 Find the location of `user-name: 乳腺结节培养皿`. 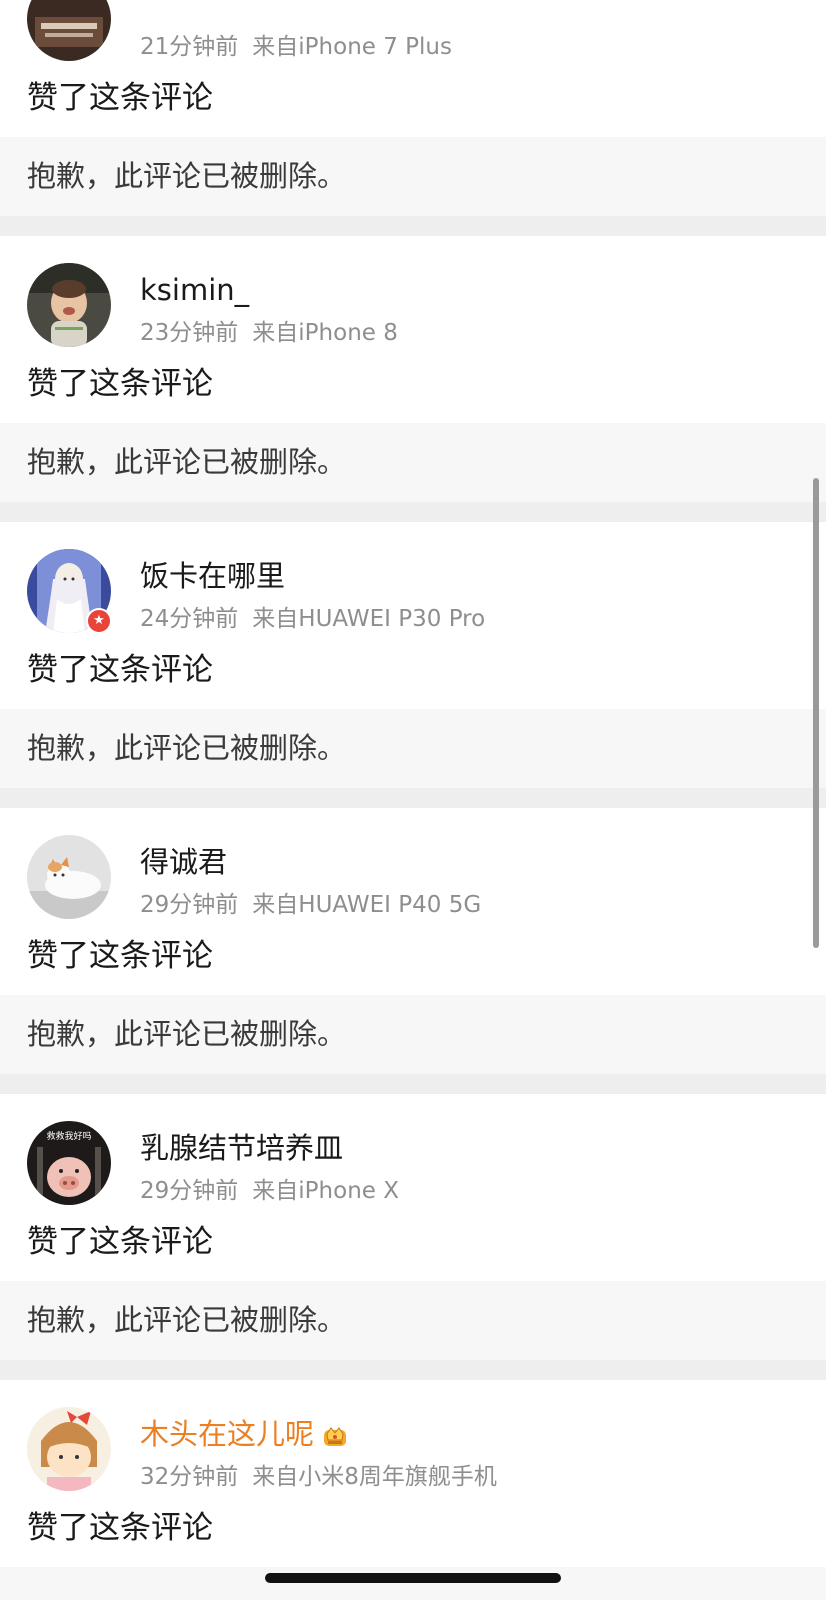

user-name: 乳腺结节培养皿 is located at coordinates (241, 1148).